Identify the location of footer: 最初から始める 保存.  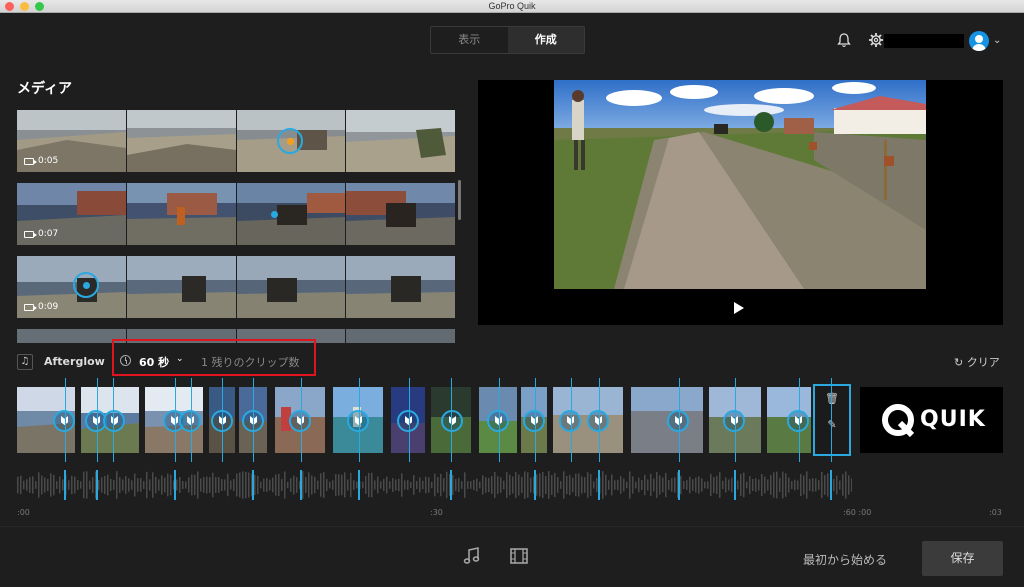
(512, 556).